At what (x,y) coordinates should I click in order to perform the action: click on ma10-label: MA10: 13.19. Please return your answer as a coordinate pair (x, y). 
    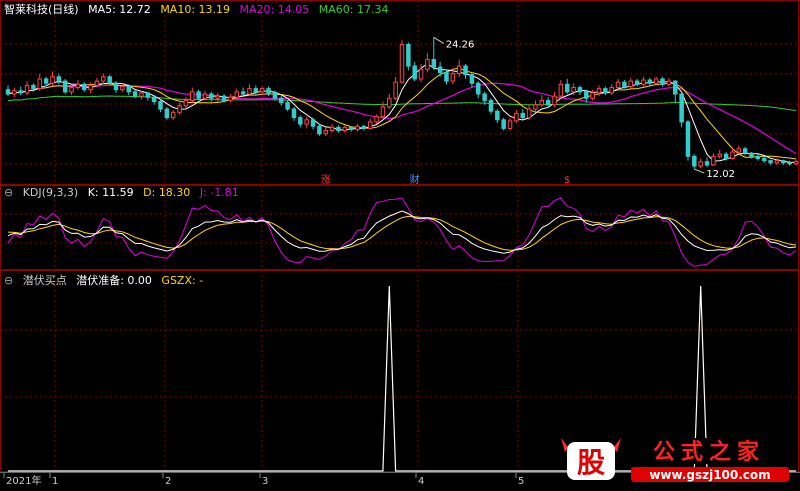
    Looking at the image, I should click on (195, 9).